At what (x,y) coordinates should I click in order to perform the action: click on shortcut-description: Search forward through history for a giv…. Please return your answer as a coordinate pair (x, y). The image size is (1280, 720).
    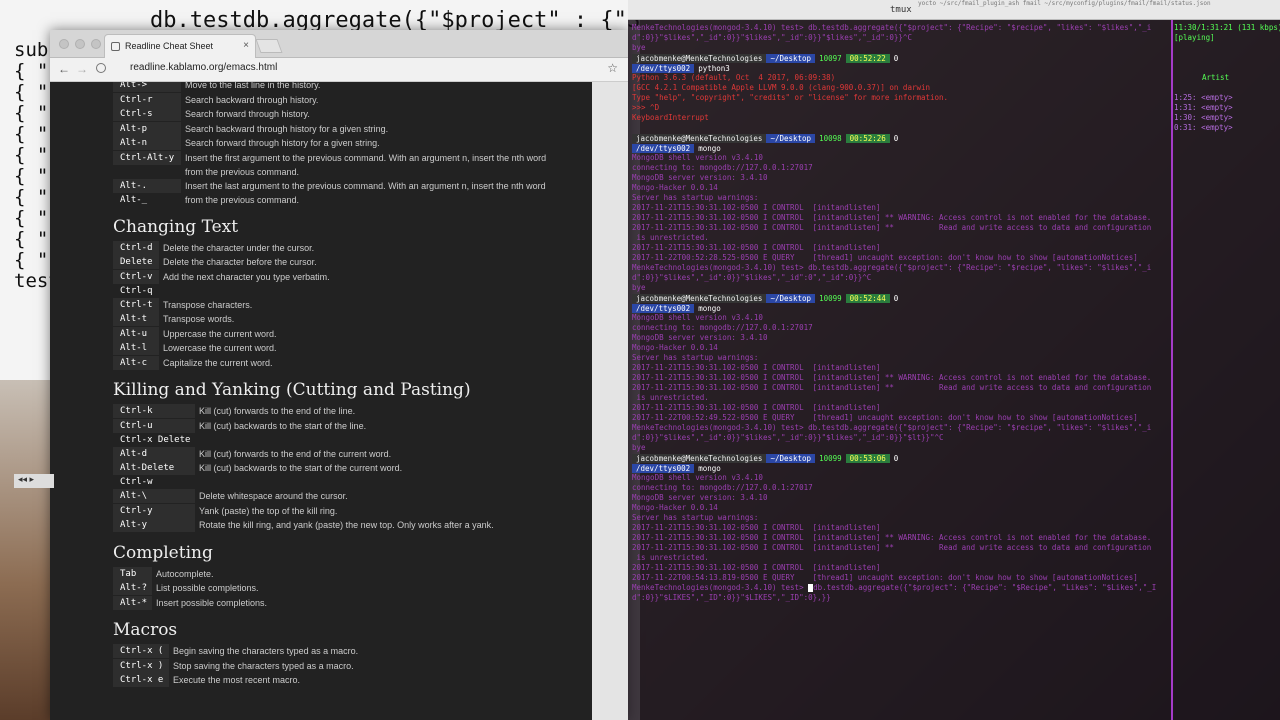
    Looking at the image, I should click on (280, 143).